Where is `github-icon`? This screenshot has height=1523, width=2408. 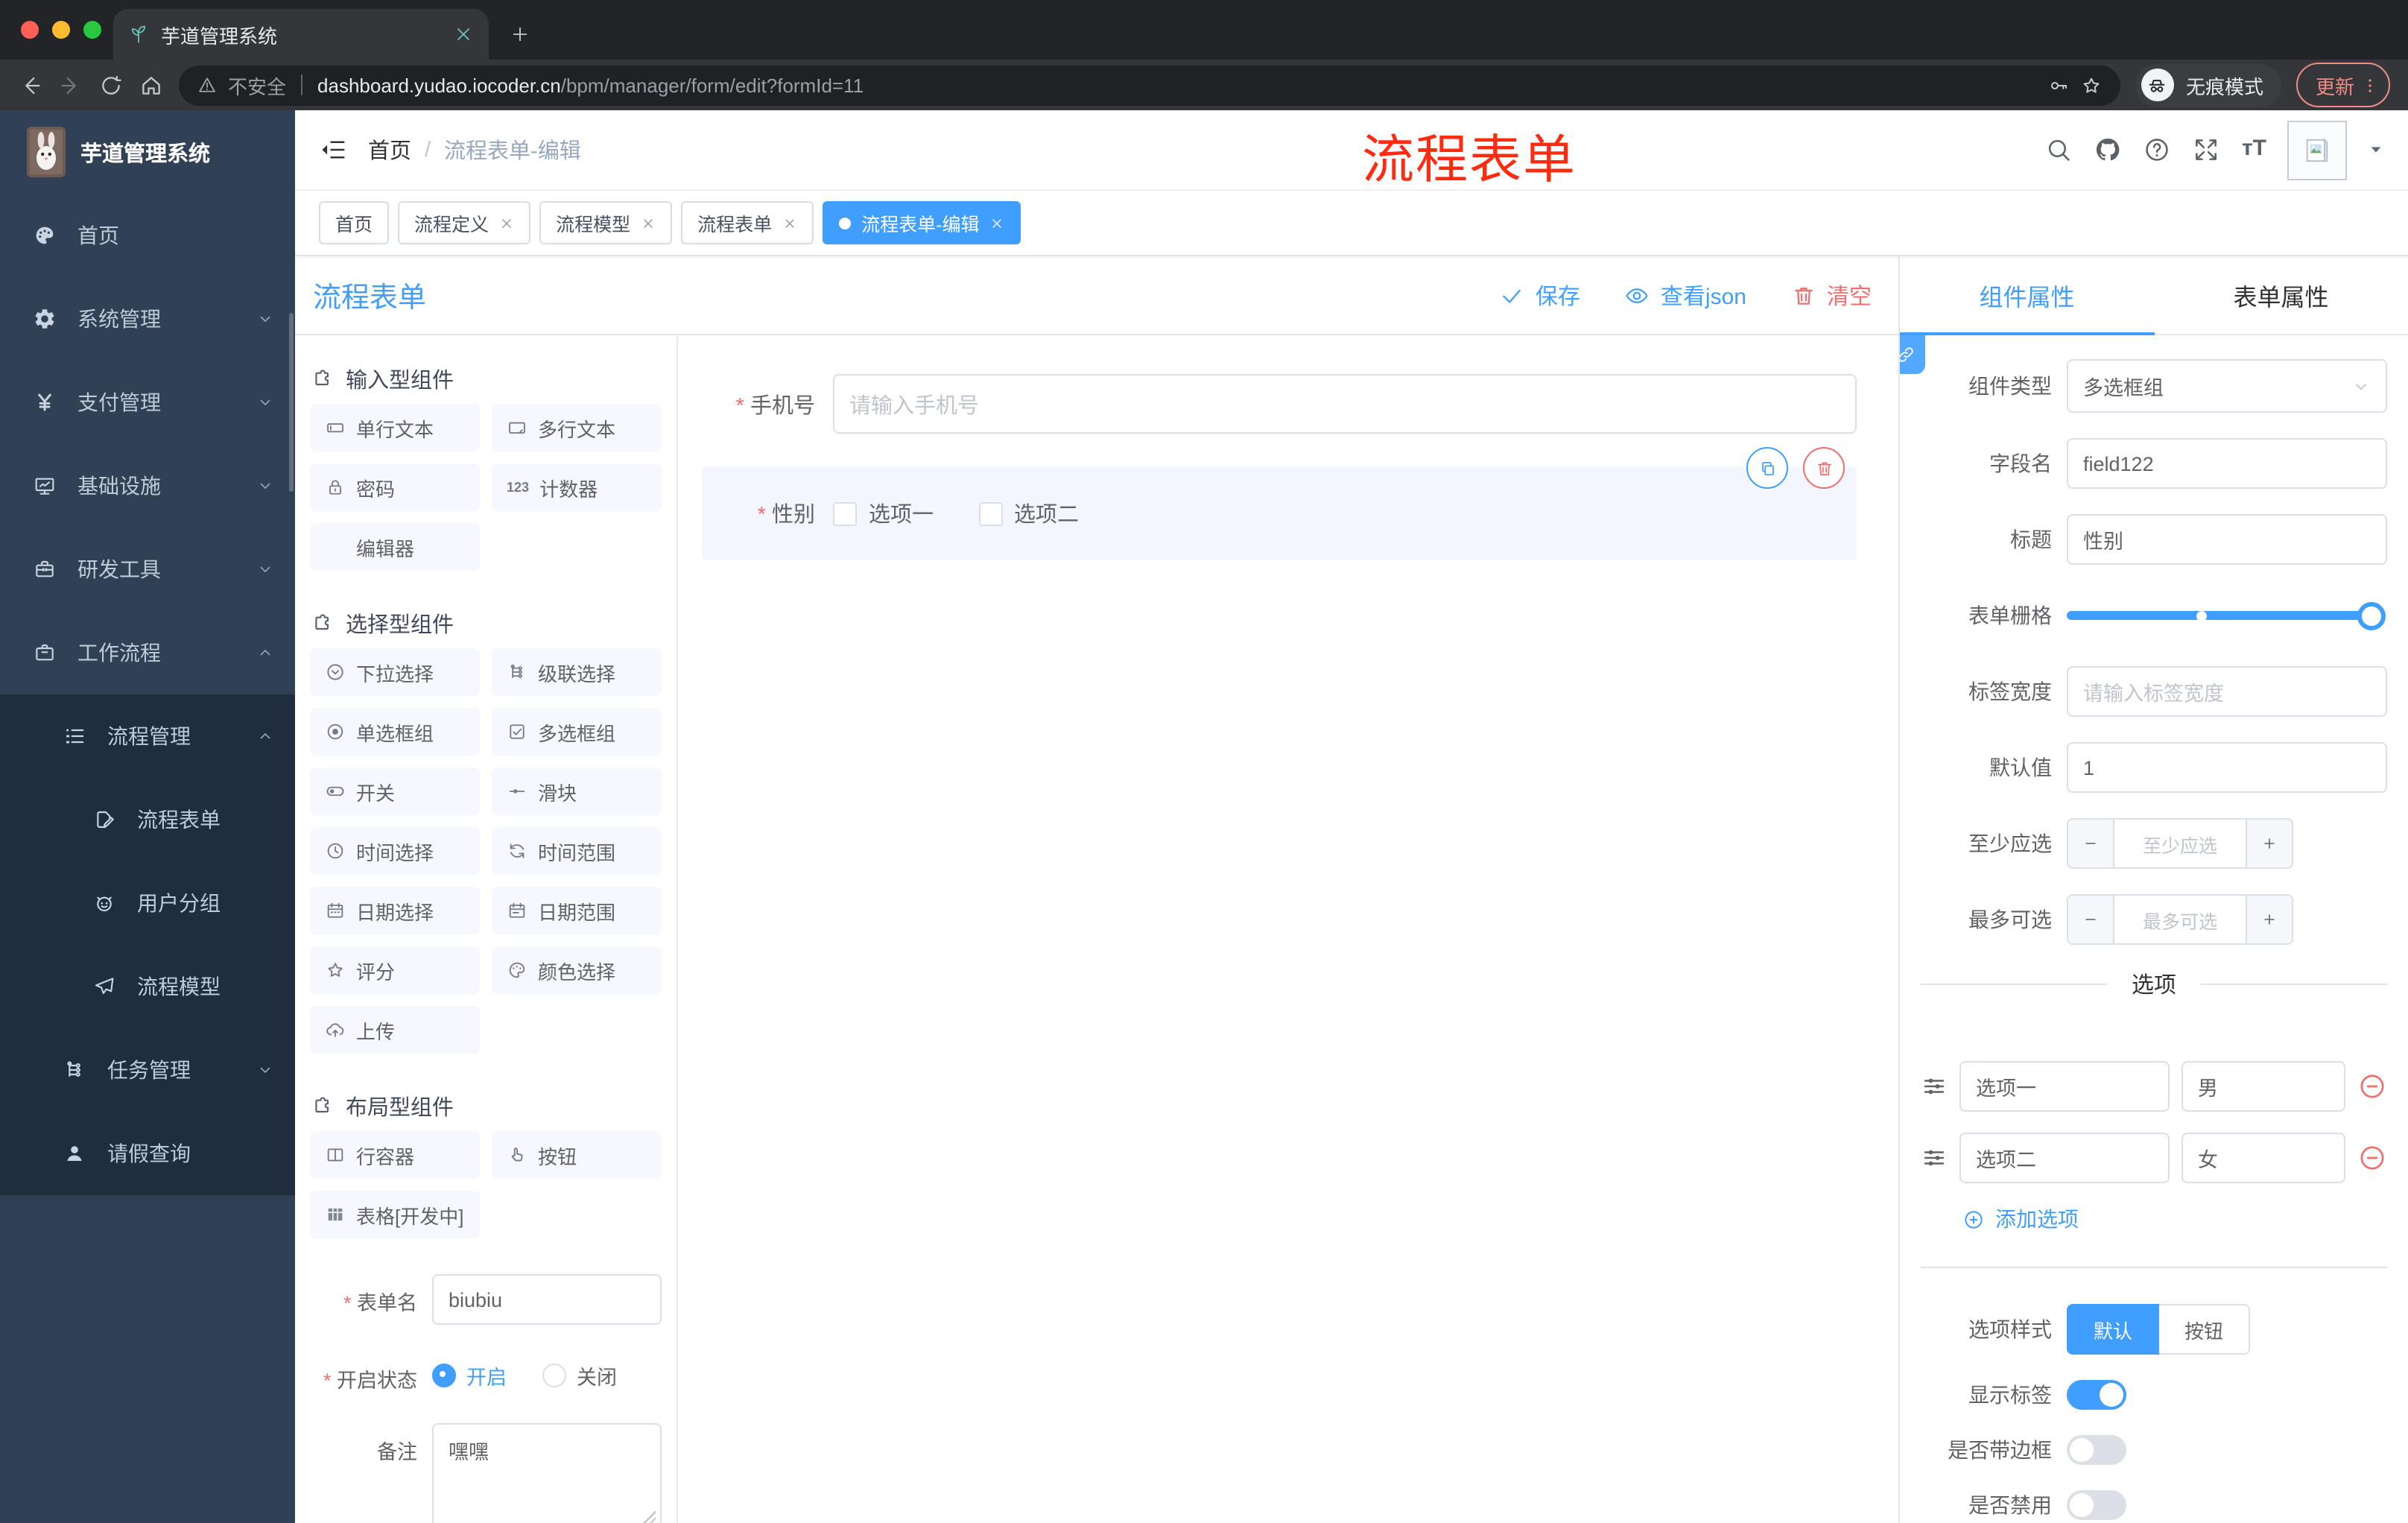
github-icon is located at coordinates (2108, 150).